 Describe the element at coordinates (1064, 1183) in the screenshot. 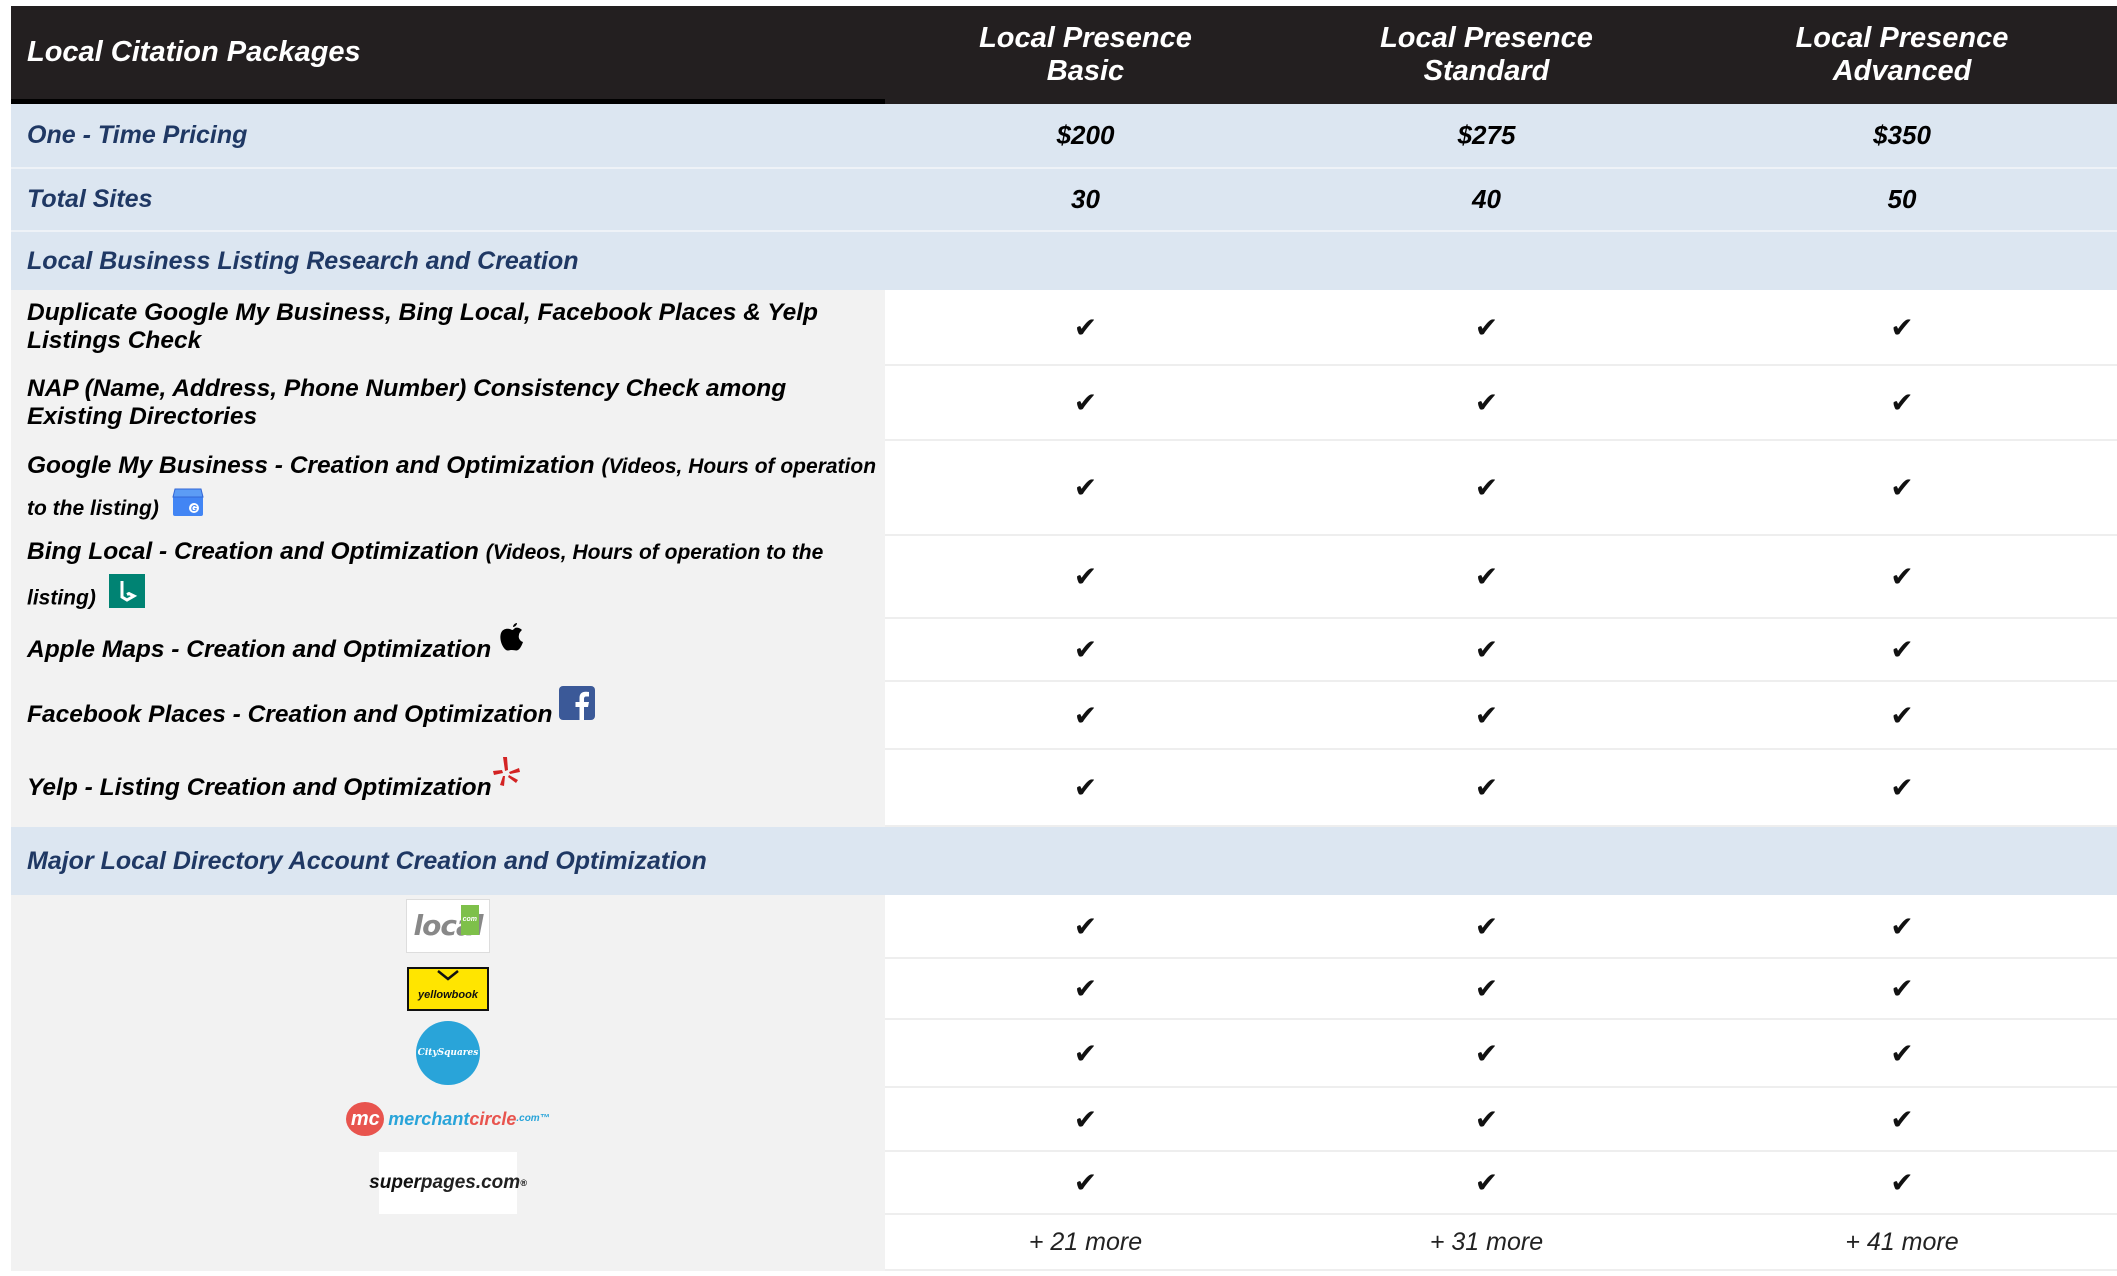

I see `directory-row: super pages.com ® ✔ ✔ ✔` at that location.